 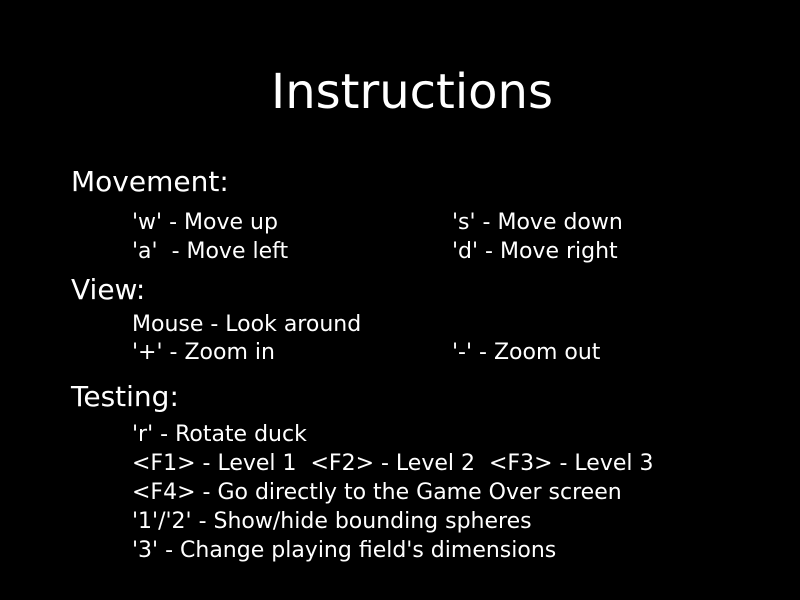 I want to click on testing-heading: Testing:, so click(x=125, y=396).